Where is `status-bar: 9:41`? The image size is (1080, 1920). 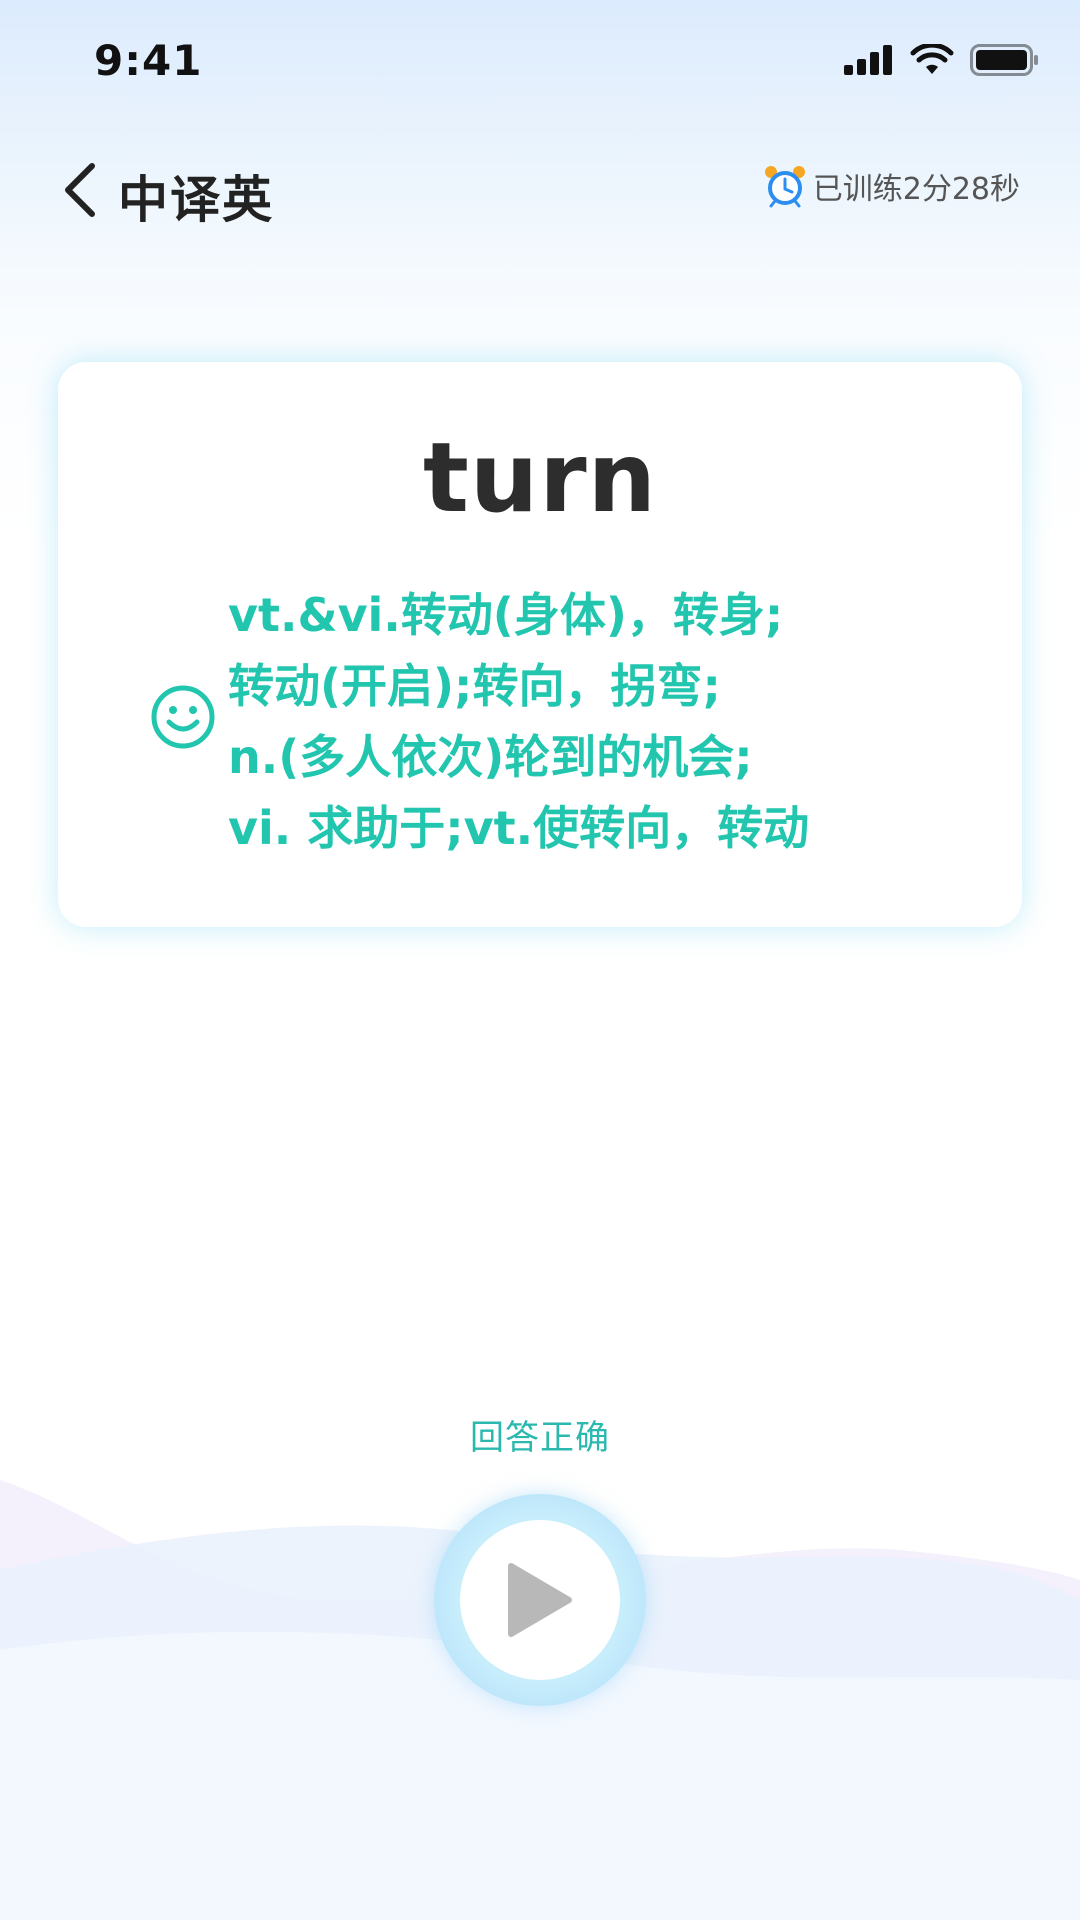 status-bar: 9:41 is located at coordinates (540, 65).